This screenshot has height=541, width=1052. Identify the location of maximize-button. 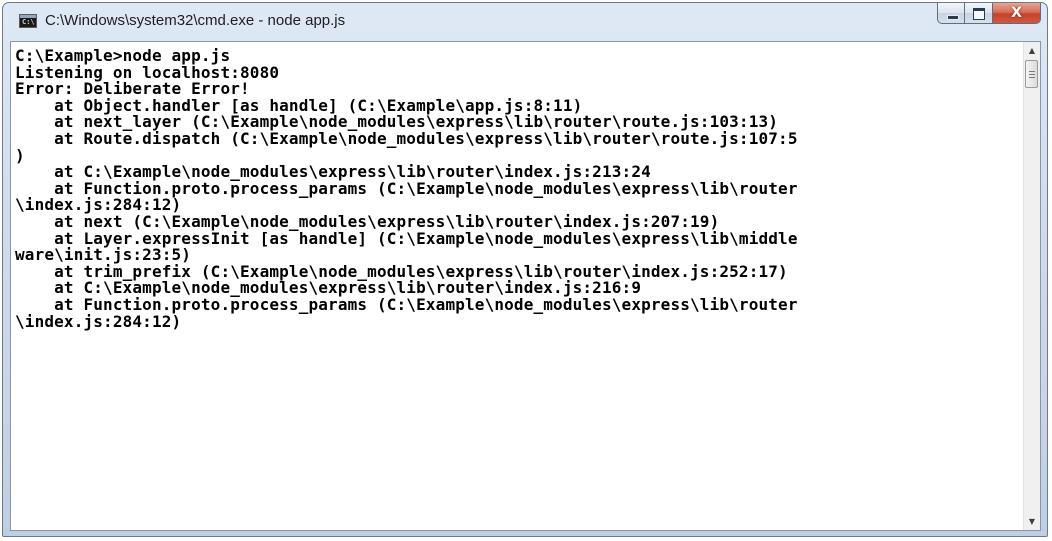
(979, 13).